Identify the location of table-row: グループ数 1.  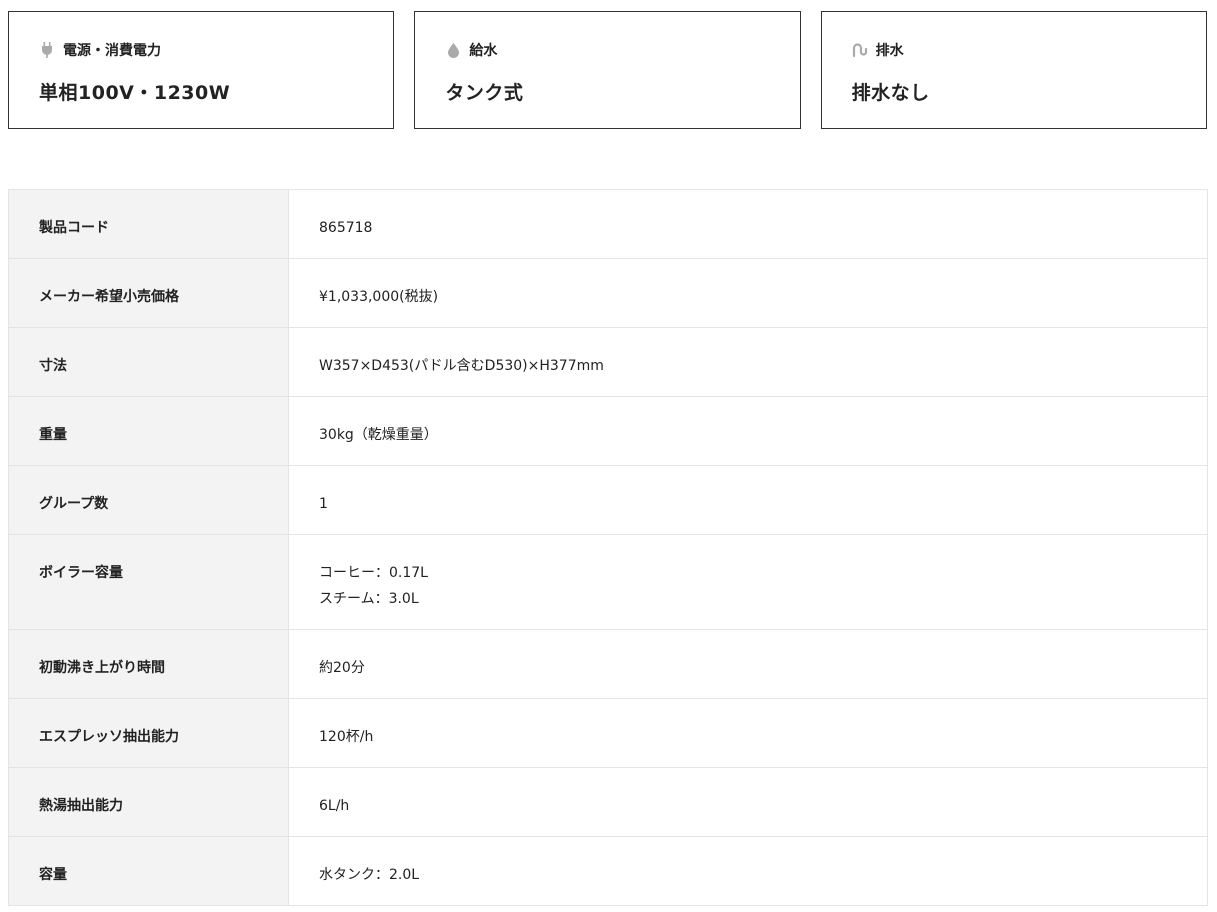
(608, 500).